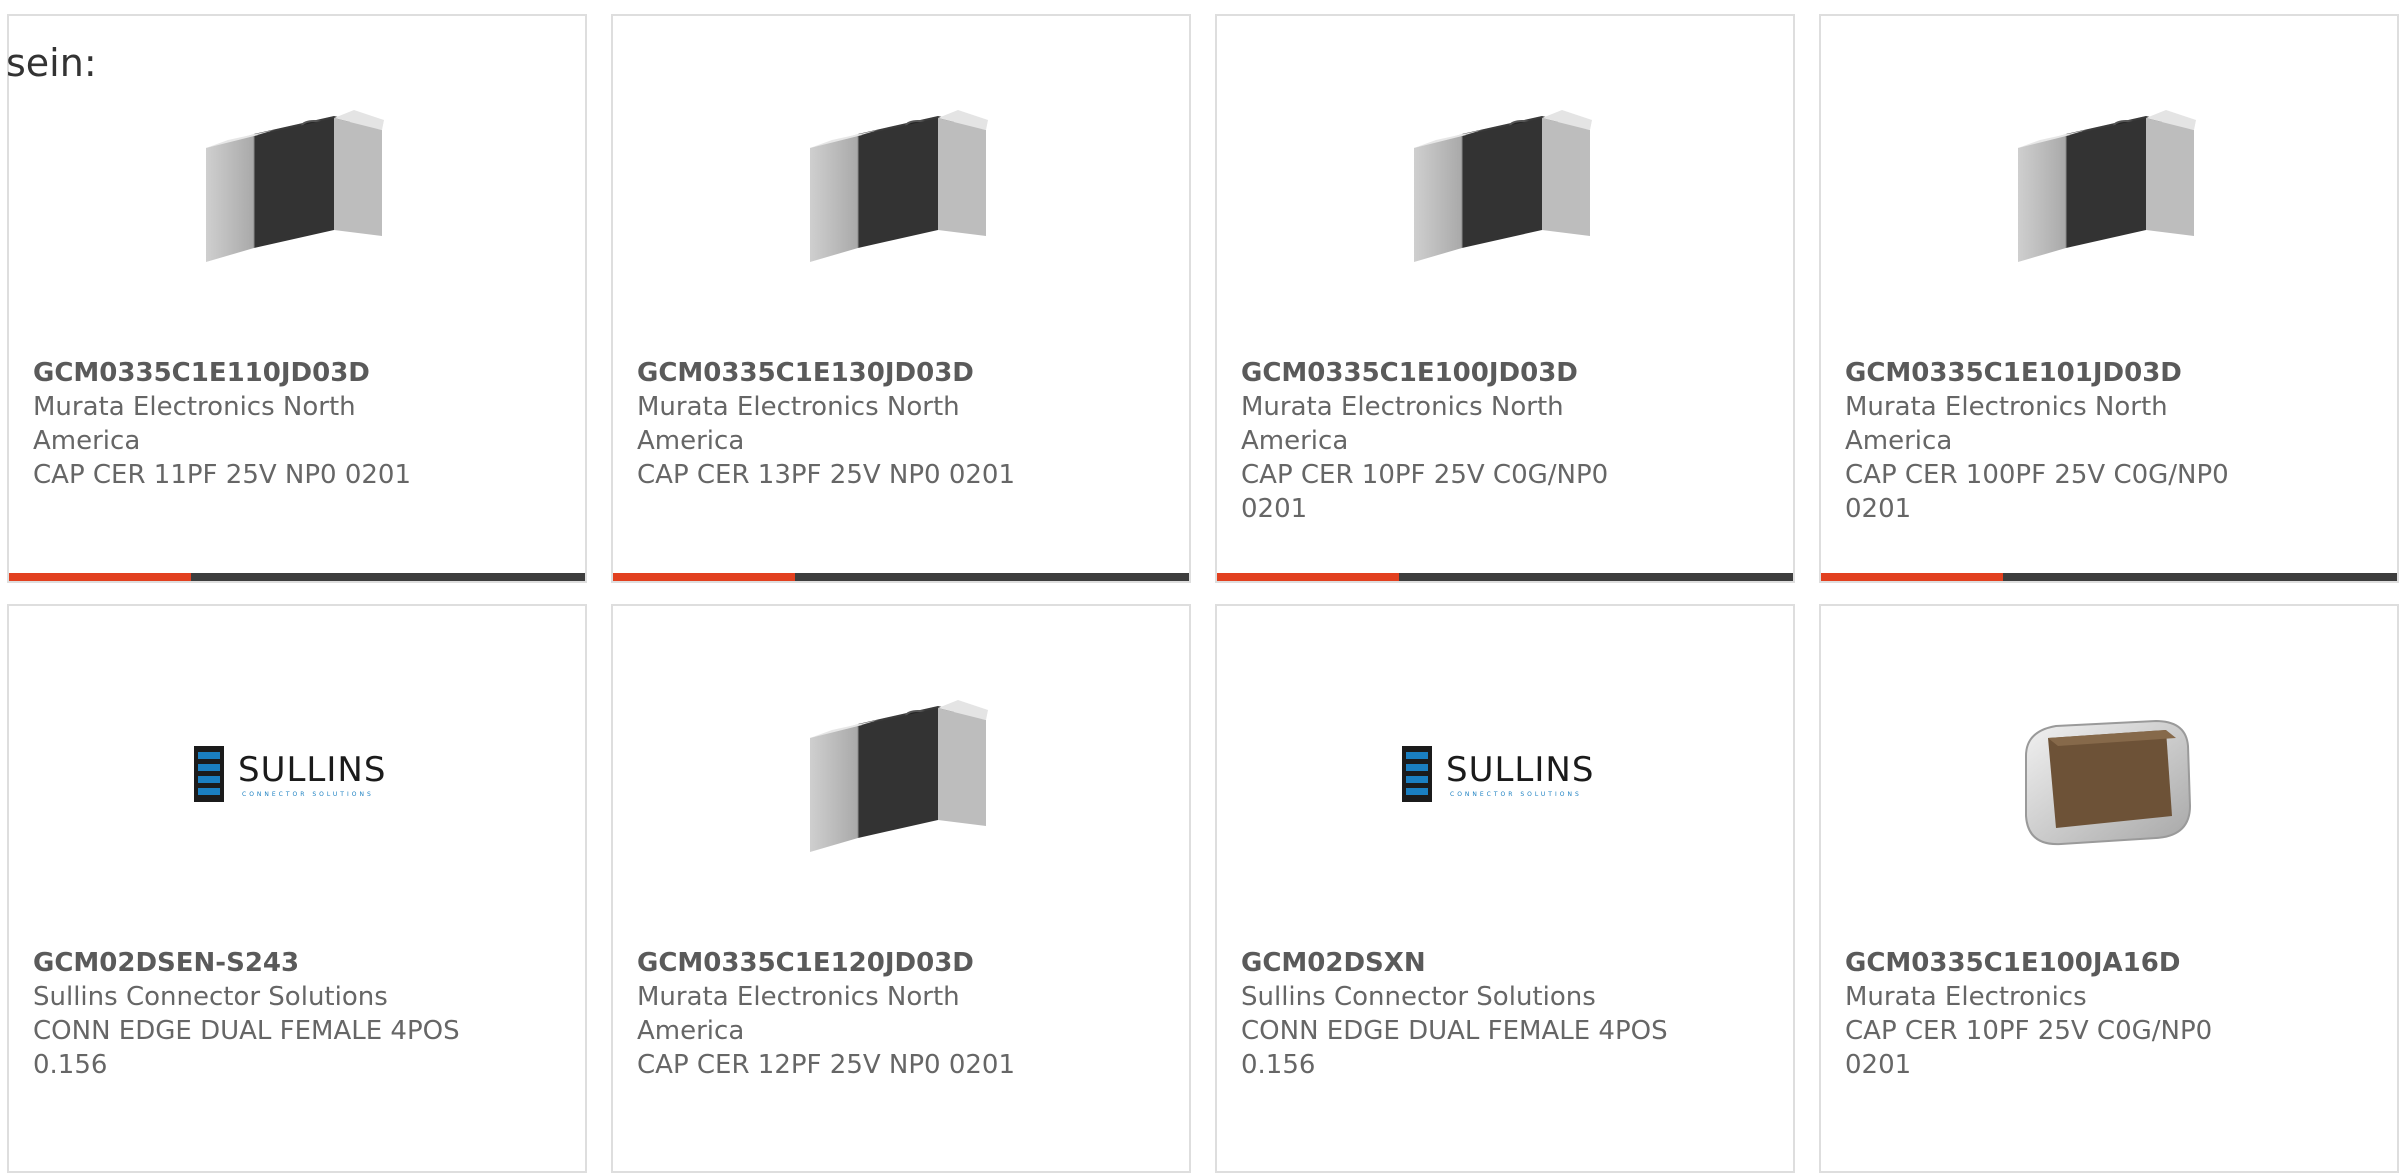 The image size is (2400, 1173). What do you see at coordinates (1966, 997) in the screenshot?
I see `manufacturer-name: Murata Electronics` at bounding box center [1966, 997].